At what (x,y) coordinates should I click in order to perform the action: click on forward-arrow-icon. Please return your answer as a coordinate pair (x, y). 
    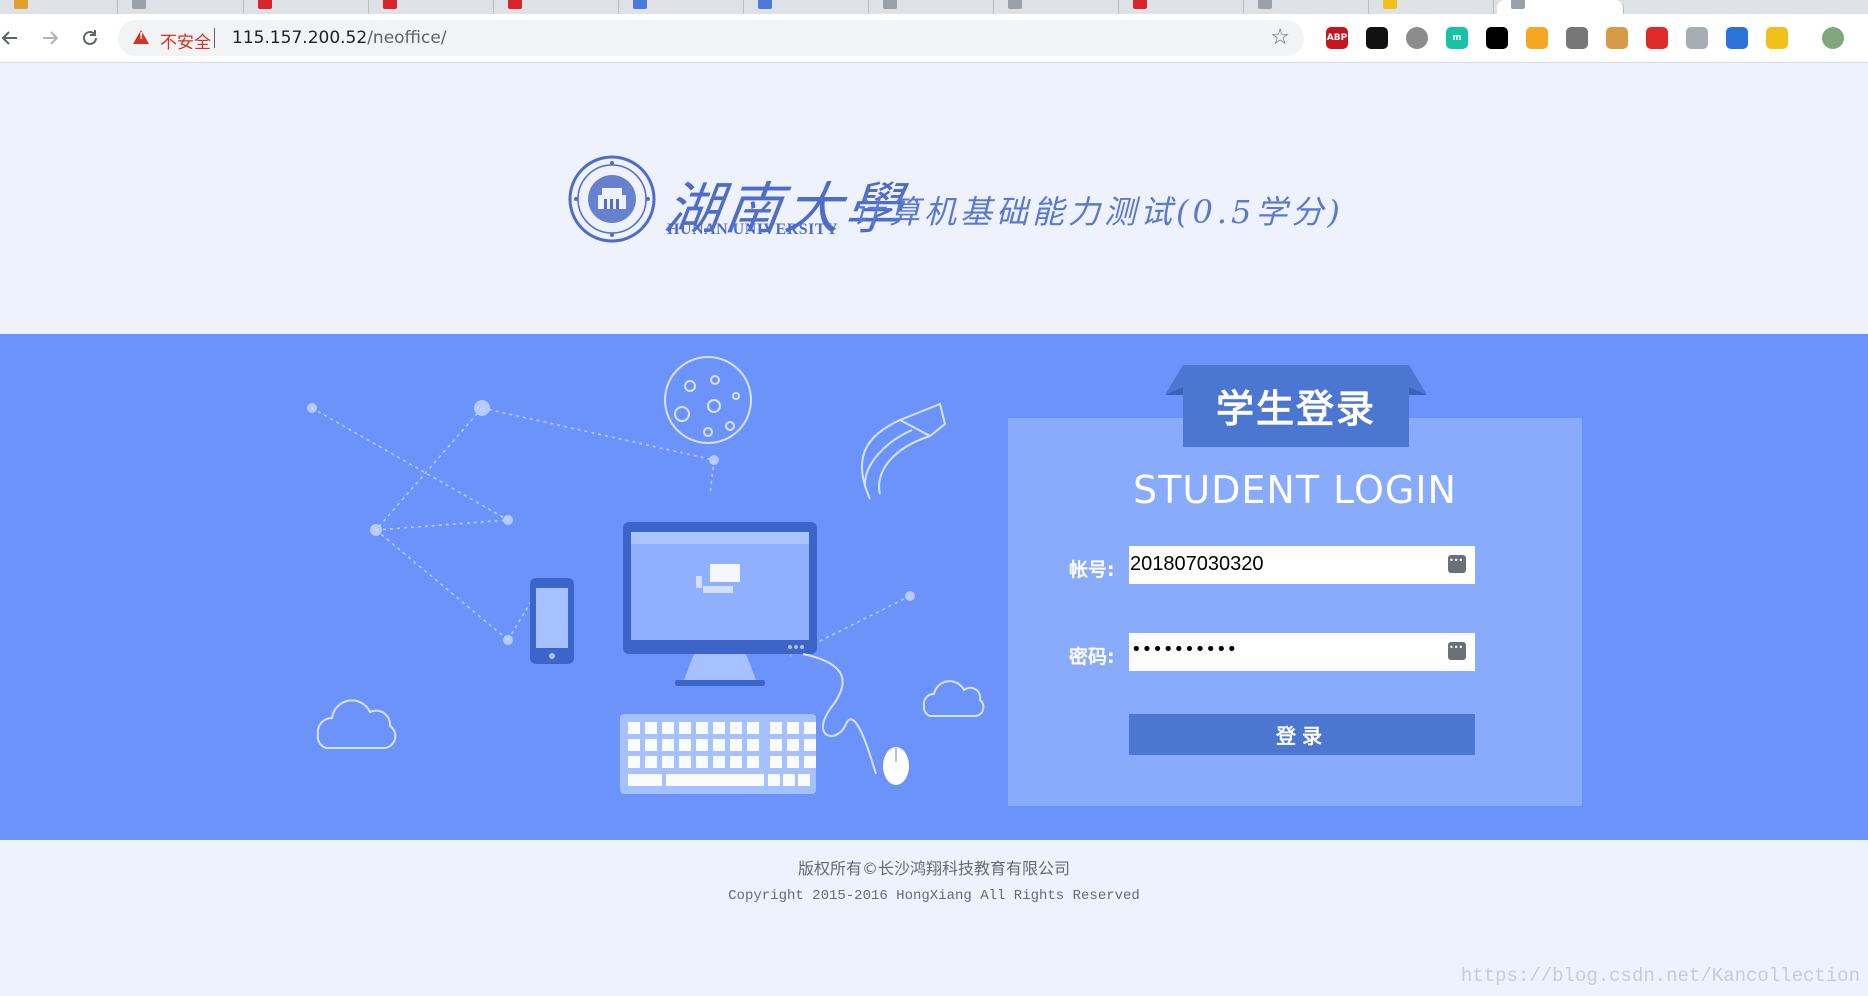
    Looking at the image, I should click on (51, 38).